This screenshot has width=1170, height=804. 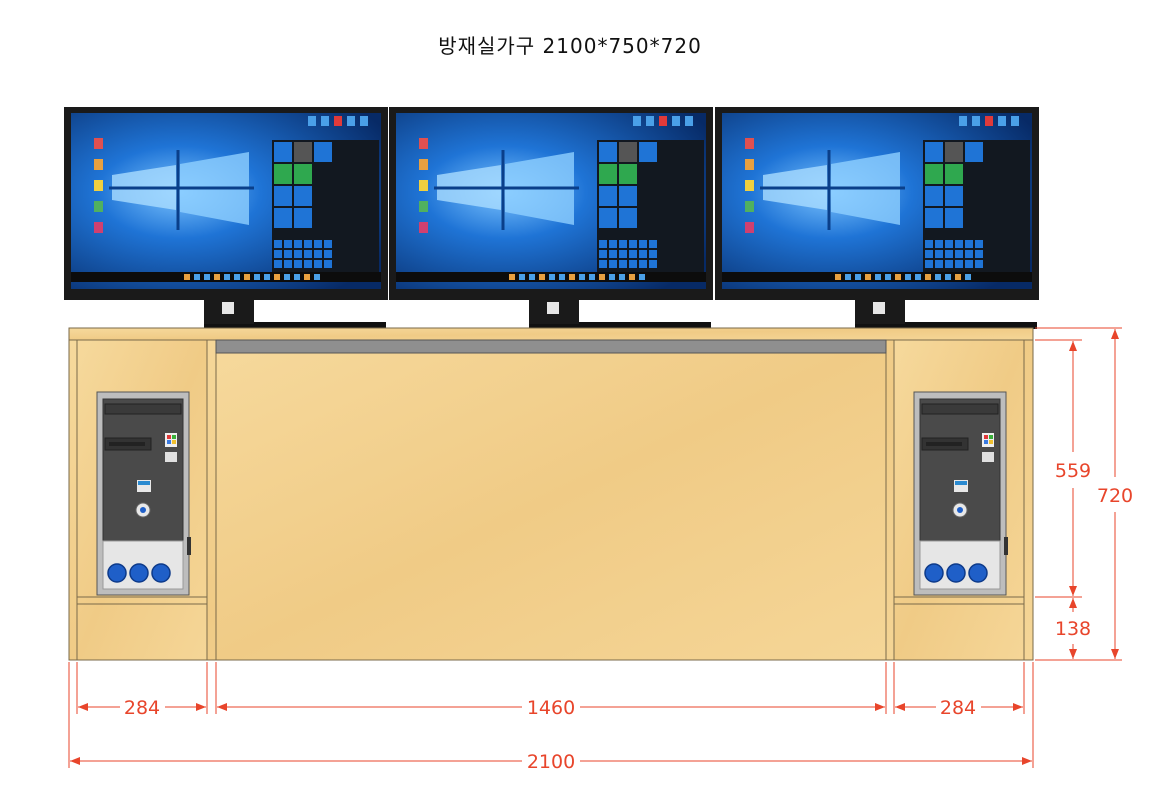 What do you see at coordinates (1073, 629) in the screenshot?
I see `dim-label-lower-height: 138` at bounding box center [1073, 629].